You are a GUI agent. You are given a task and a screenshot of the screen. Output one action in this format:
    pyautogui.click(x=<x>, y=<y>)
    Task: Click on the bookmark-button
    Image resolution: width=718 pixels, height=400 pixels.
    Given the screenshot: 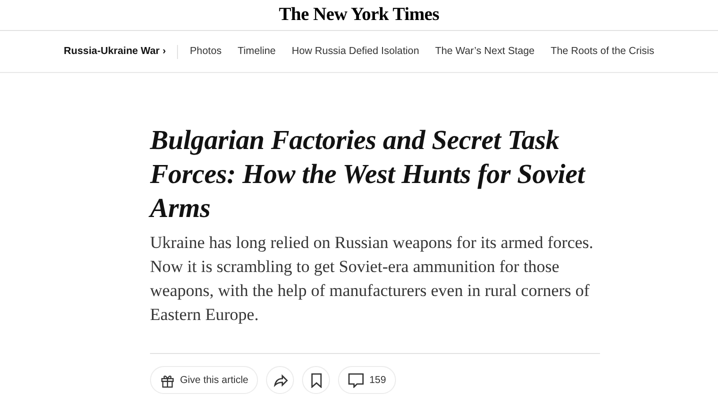 What is the action you would take?
    pyautogui.click(x=316, y=380)
    